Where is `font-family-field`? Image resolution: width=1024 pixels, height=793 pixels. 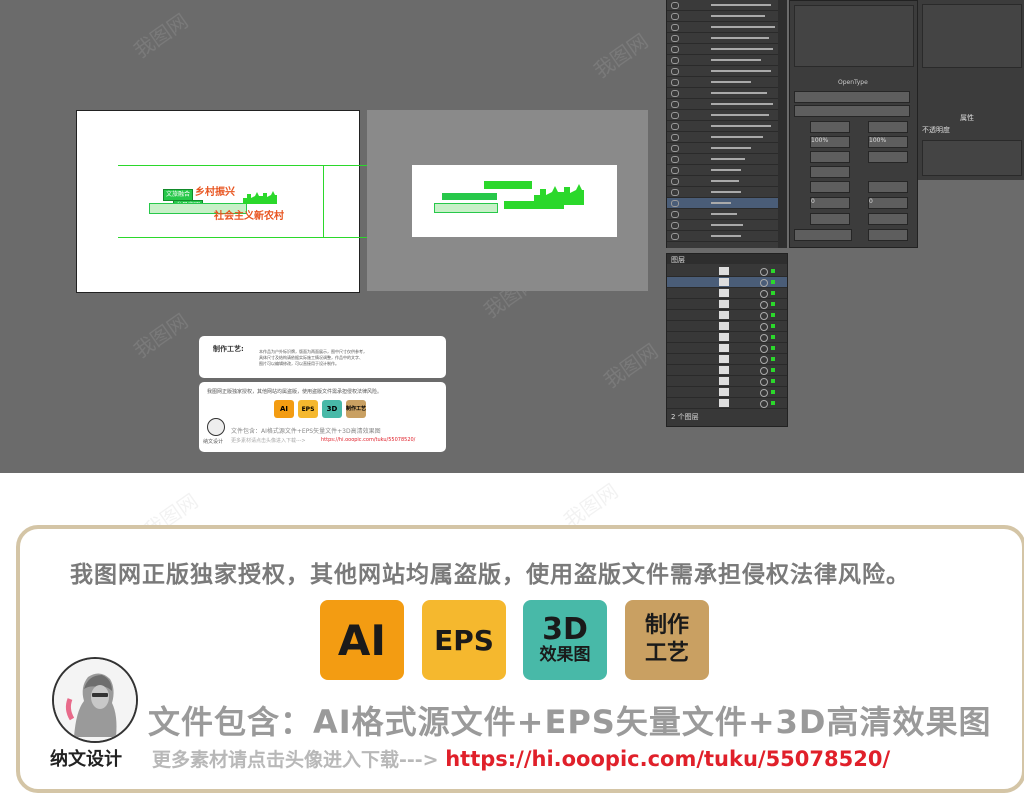
font-family-field is located at coordinates (852, 97).